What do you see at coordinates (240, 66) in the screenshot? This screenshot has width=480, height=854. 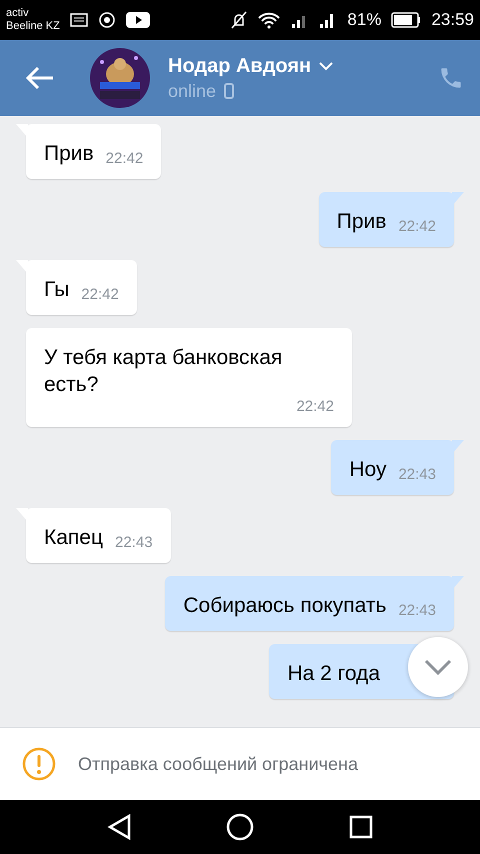 I see `contact-name: Нодар Авдоян` at bounding box center [240, 66].